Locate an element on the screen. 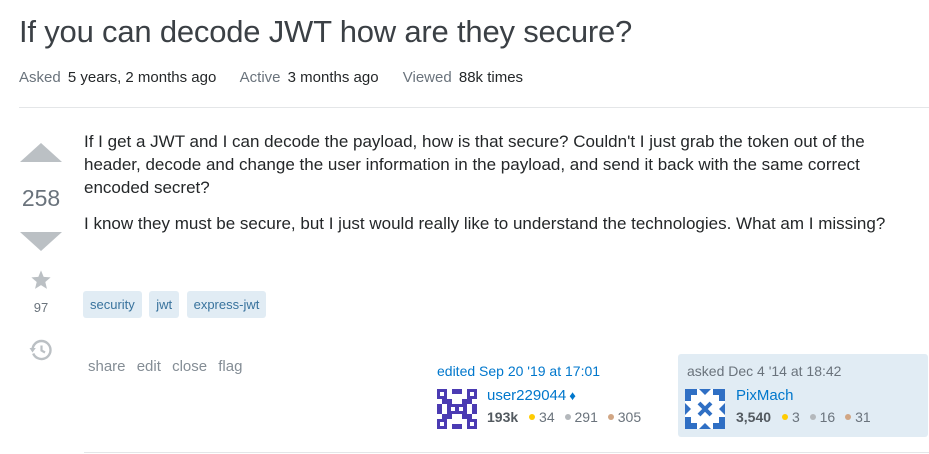  asked-label: Asked is located at coordinates (40, 77).